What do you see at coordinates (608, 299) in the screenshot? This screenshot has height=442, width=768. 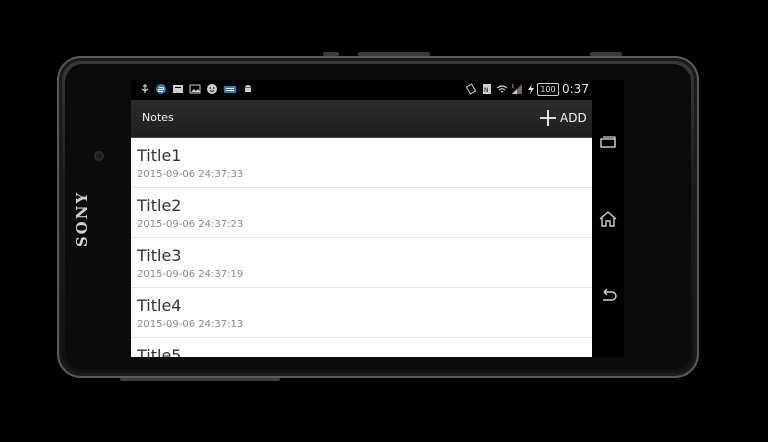 I see `back-icon` at bounding box center [608, 299].